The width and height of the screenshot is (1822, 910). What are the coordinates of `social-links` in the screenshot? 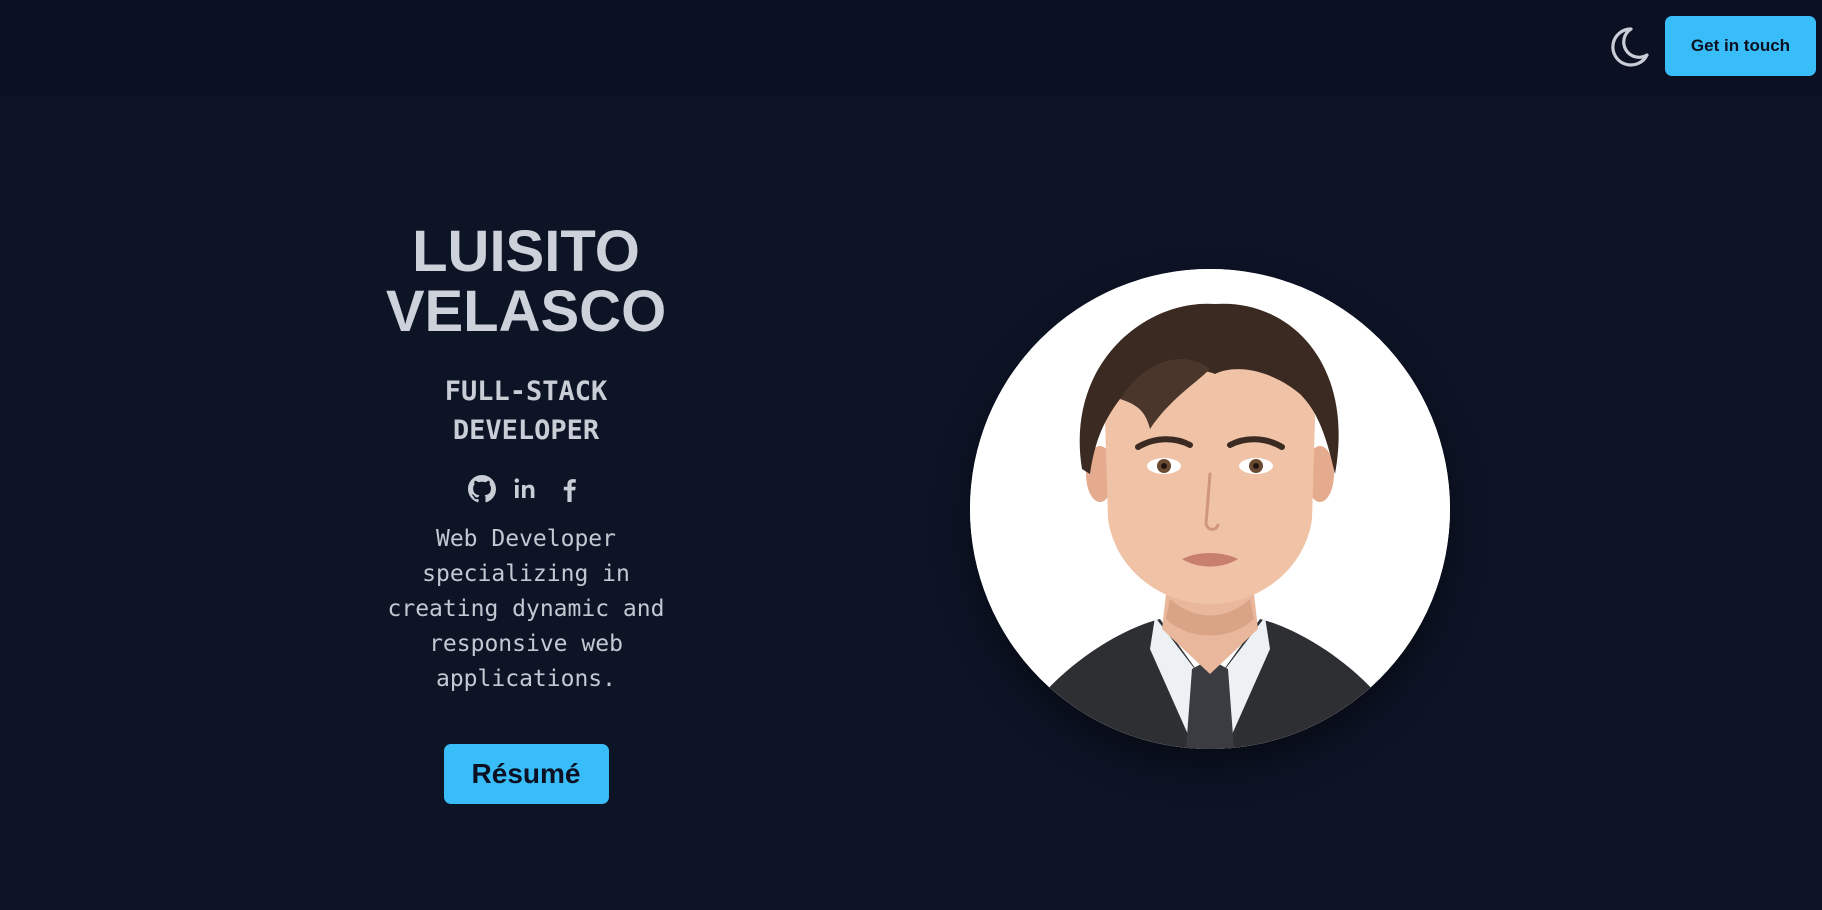 It's located at (526, 489).